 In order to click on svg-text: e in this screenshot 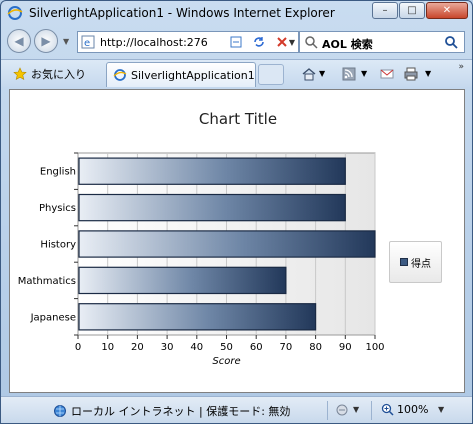, I will do `click(87, 43)`.